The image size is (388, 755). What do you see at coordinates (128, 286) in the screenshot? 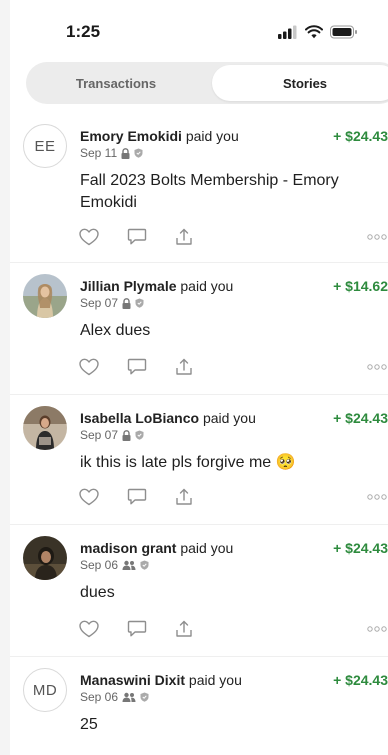
I see `payer-name: Jillian Plymale` at bounding box center [128, 286].